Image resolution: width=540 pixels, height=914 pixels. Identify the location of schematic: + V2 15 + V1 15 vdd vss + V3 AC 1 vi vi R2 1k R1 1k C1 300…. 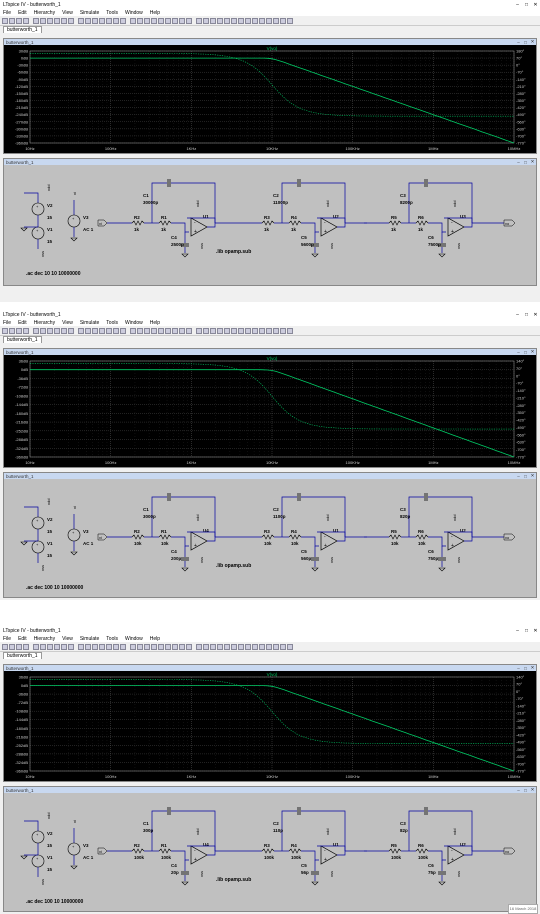
(270, 225).